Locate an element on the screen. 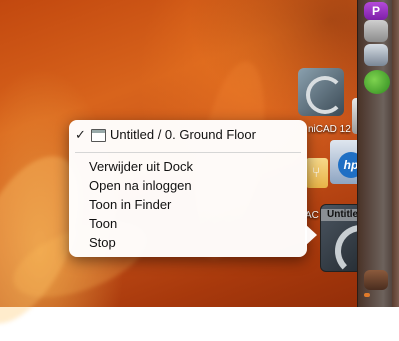 The image size is (399, 341). generic-app-icon is located at coordinates (376, 280).